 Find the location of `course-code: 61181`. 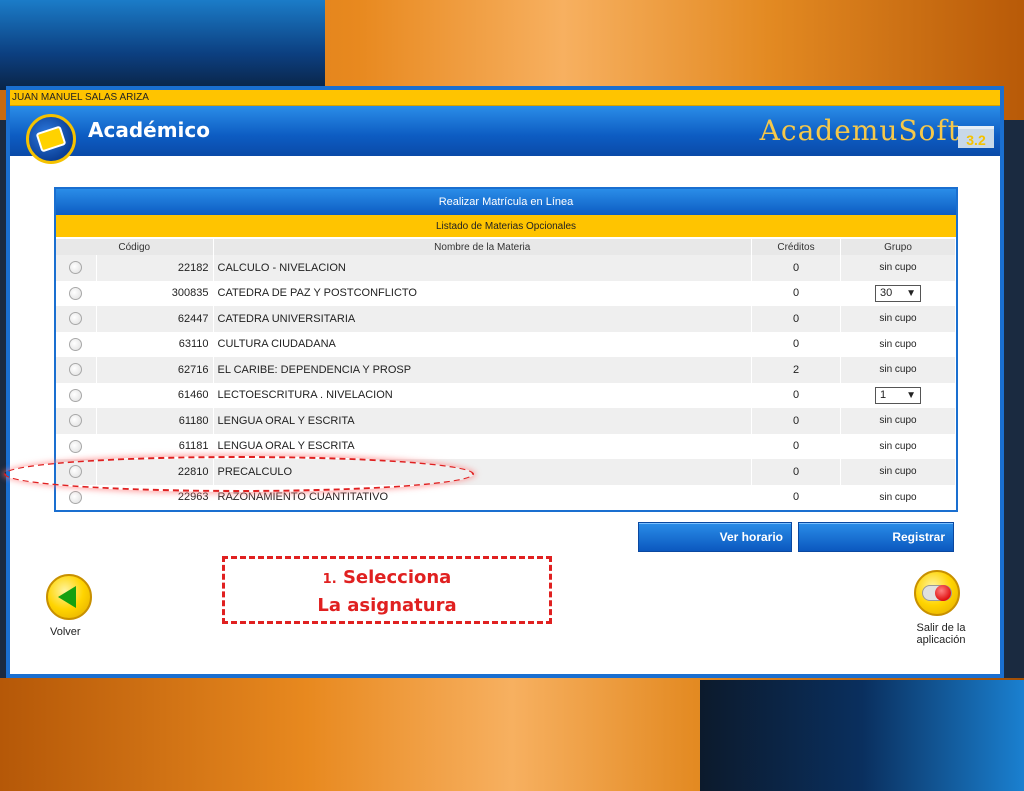

course-code: 61181 is located at coordinates (155, 446).